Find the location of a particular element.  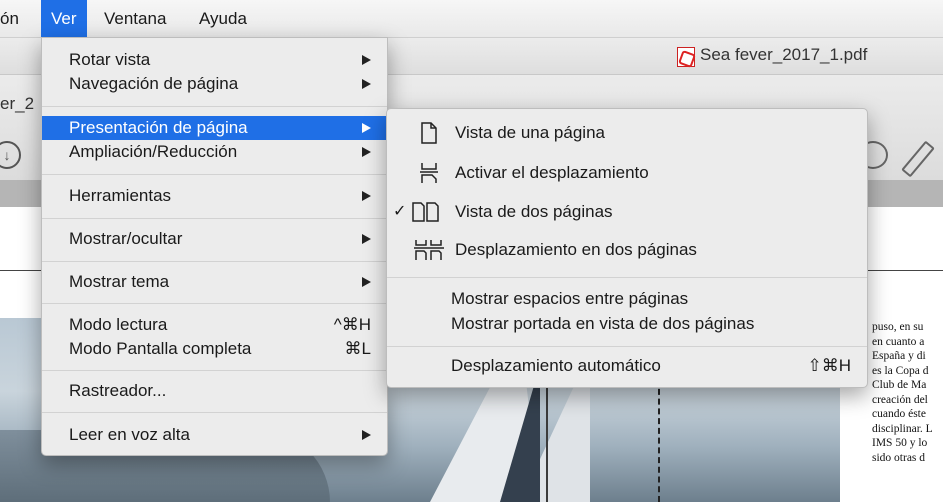

article-line: sido otras d is located at coordinates (899, 457).